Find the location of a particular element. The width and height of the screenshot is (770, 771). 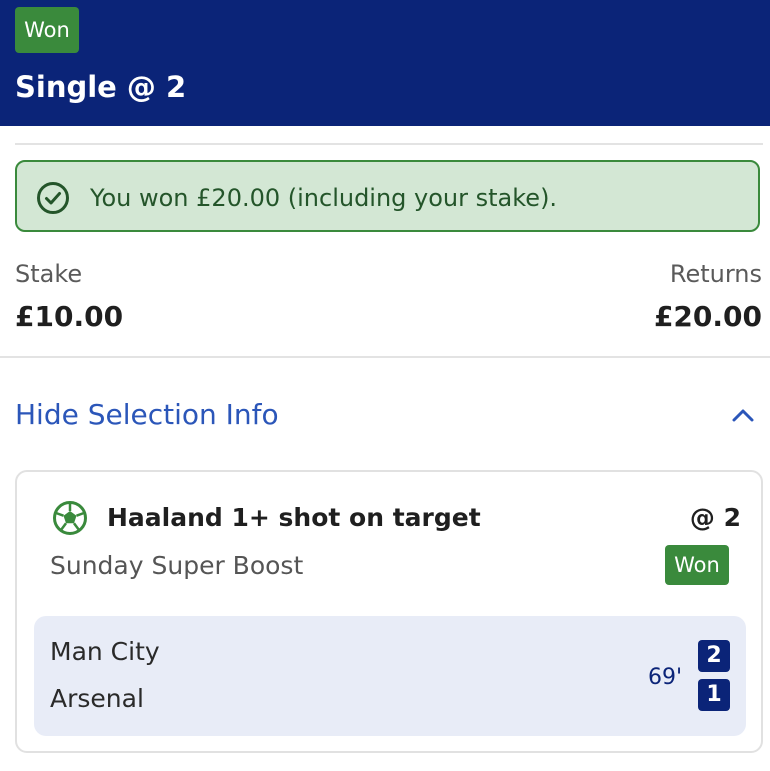

selection-odds: @ 2 is located at coordinates (715, 517).